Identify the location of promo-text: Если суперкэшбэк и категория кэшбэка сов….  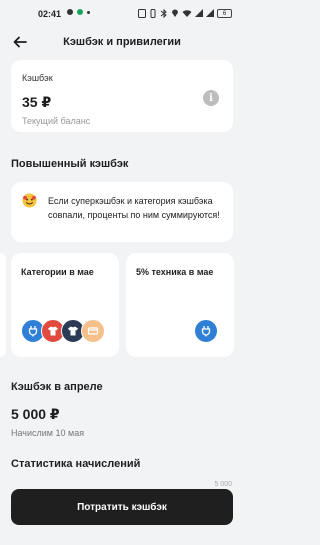
(134, 208).